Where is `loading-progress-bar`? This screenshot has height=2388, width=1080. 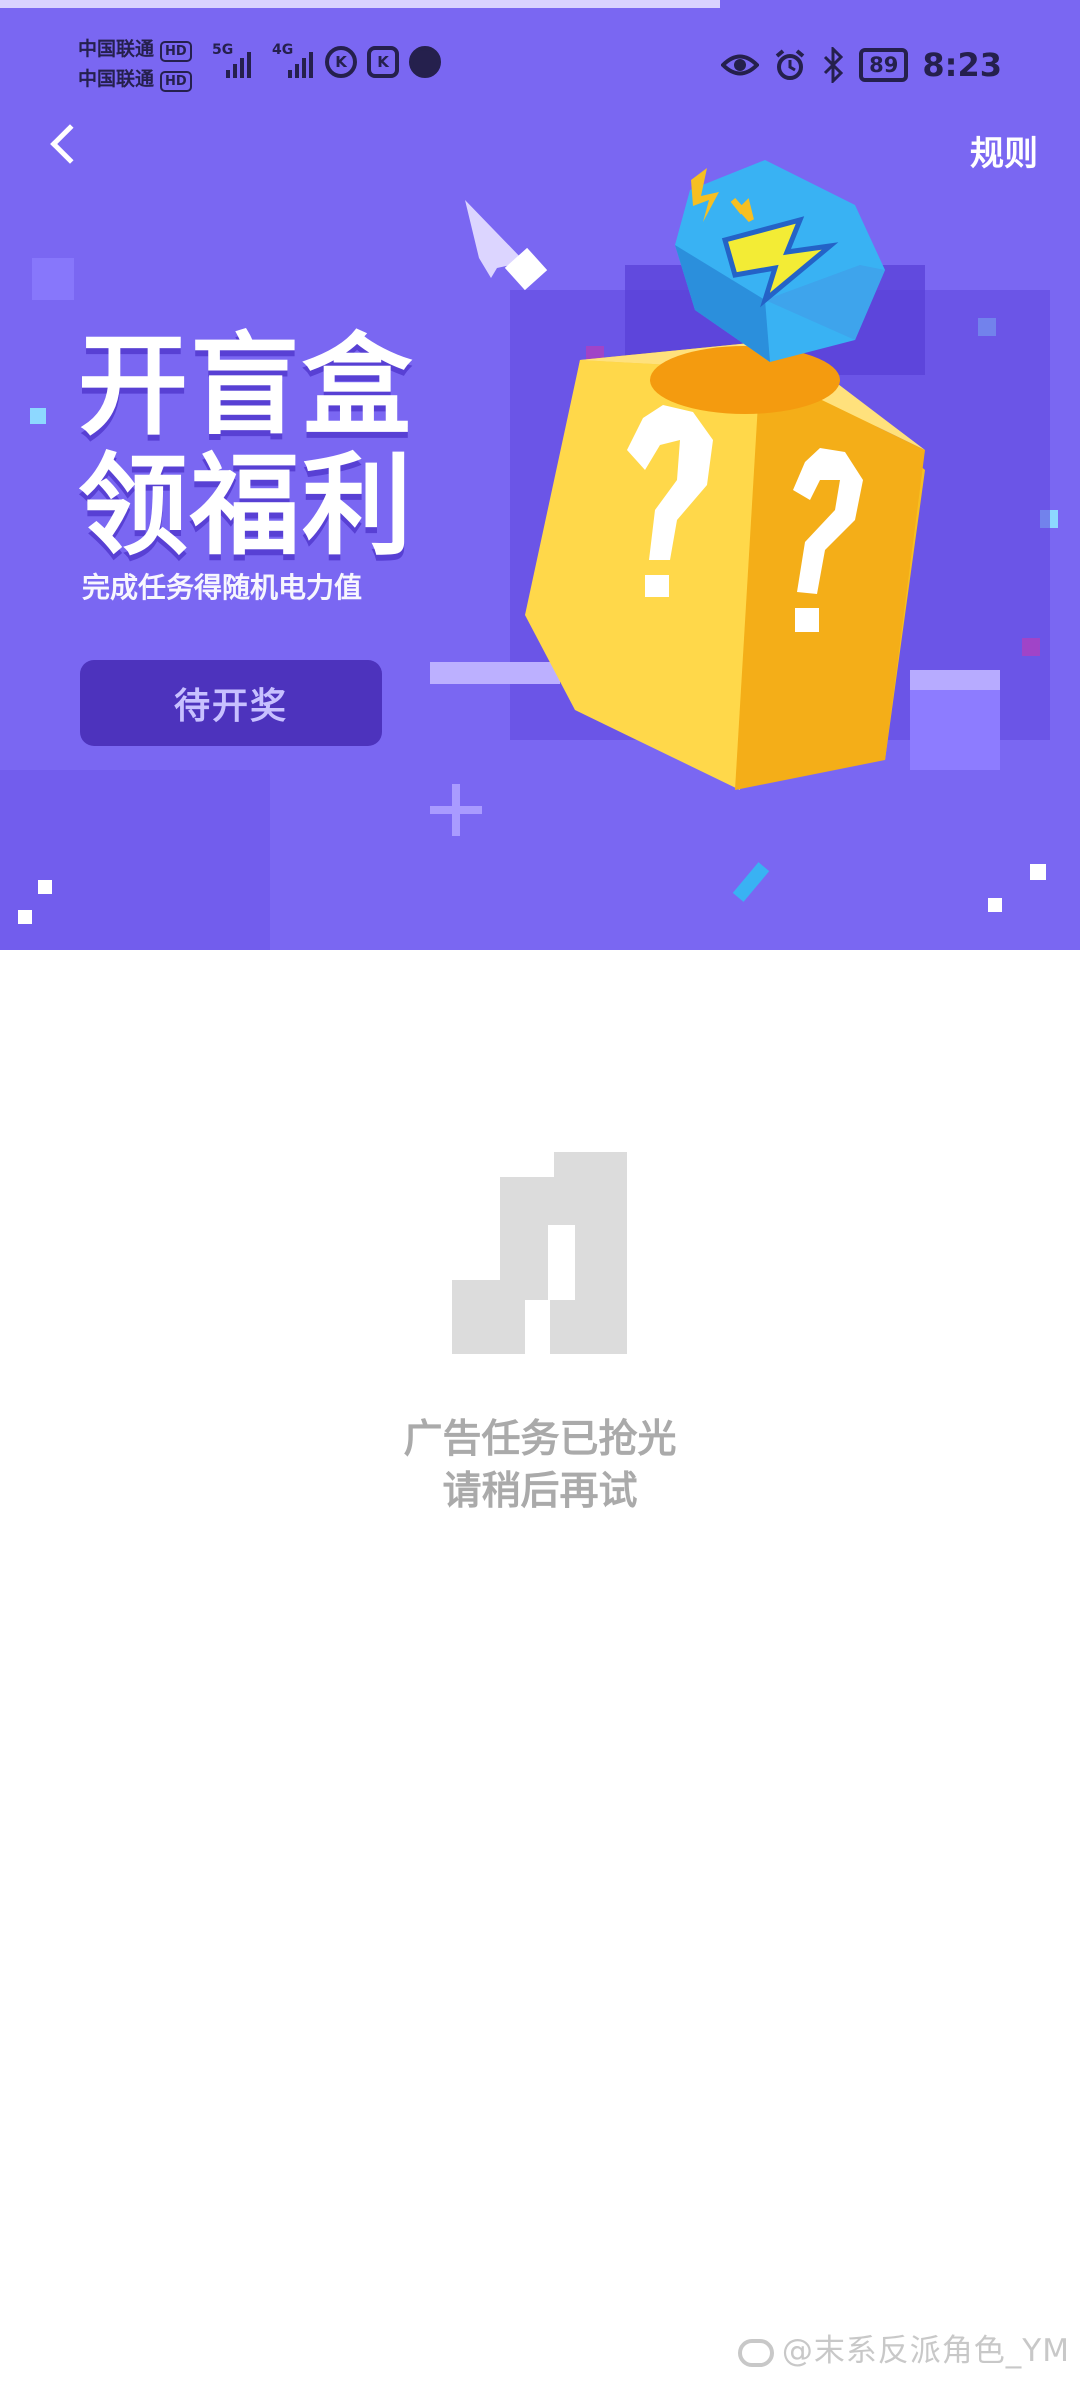
loading-progress-bar is located at coordinates (360, 4).